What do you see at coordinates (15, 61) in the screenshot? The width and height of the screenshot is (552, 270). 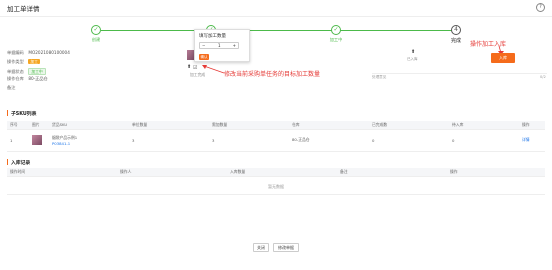 I see `info-key: 操作类型` at bounding box center [15, 61].